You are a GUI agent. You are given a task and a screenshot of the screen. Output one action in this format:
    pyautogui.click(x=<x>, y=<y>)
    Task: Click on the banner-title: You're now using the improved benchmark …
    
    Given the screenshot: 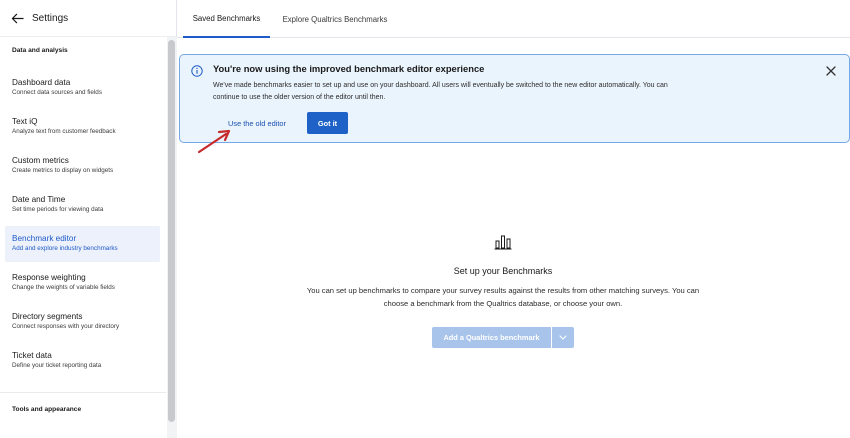 What is the action you would take?
    pyautogui.click(x=349, y=68)
    